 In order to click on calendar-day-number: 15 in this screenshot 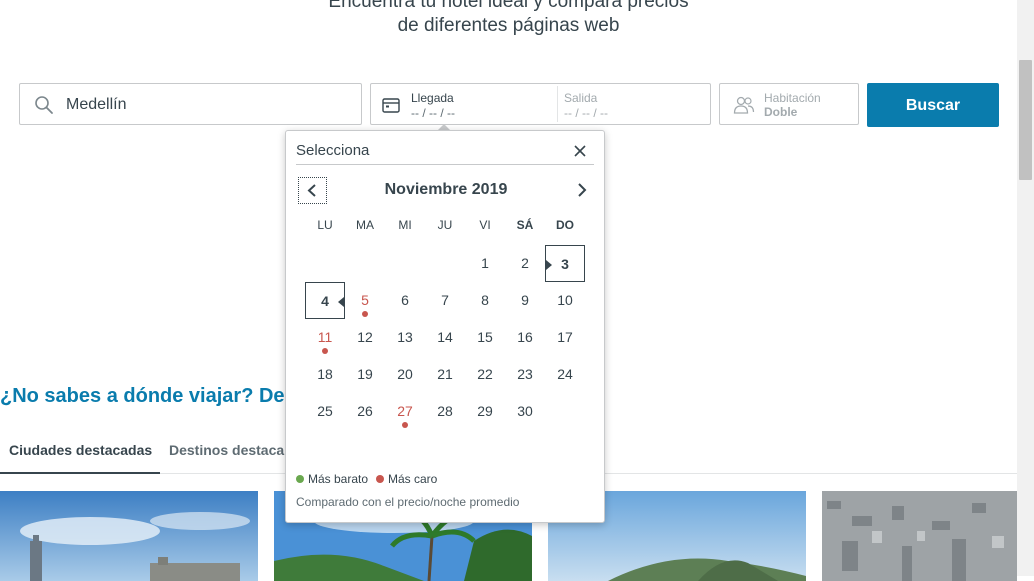, I will do `click(485, 337)`.